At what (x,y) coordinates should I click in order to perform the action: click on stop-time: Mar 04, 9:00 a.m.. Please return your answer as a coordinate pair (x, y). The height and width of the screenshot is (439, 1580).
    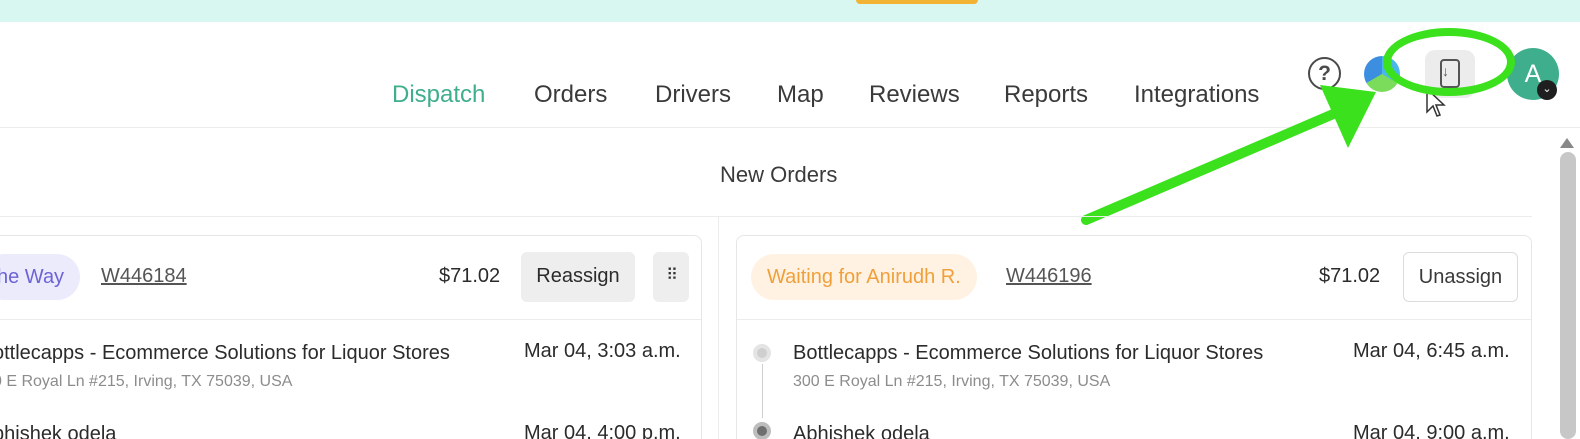
    Looking at the image, I should click on (1431, 430).